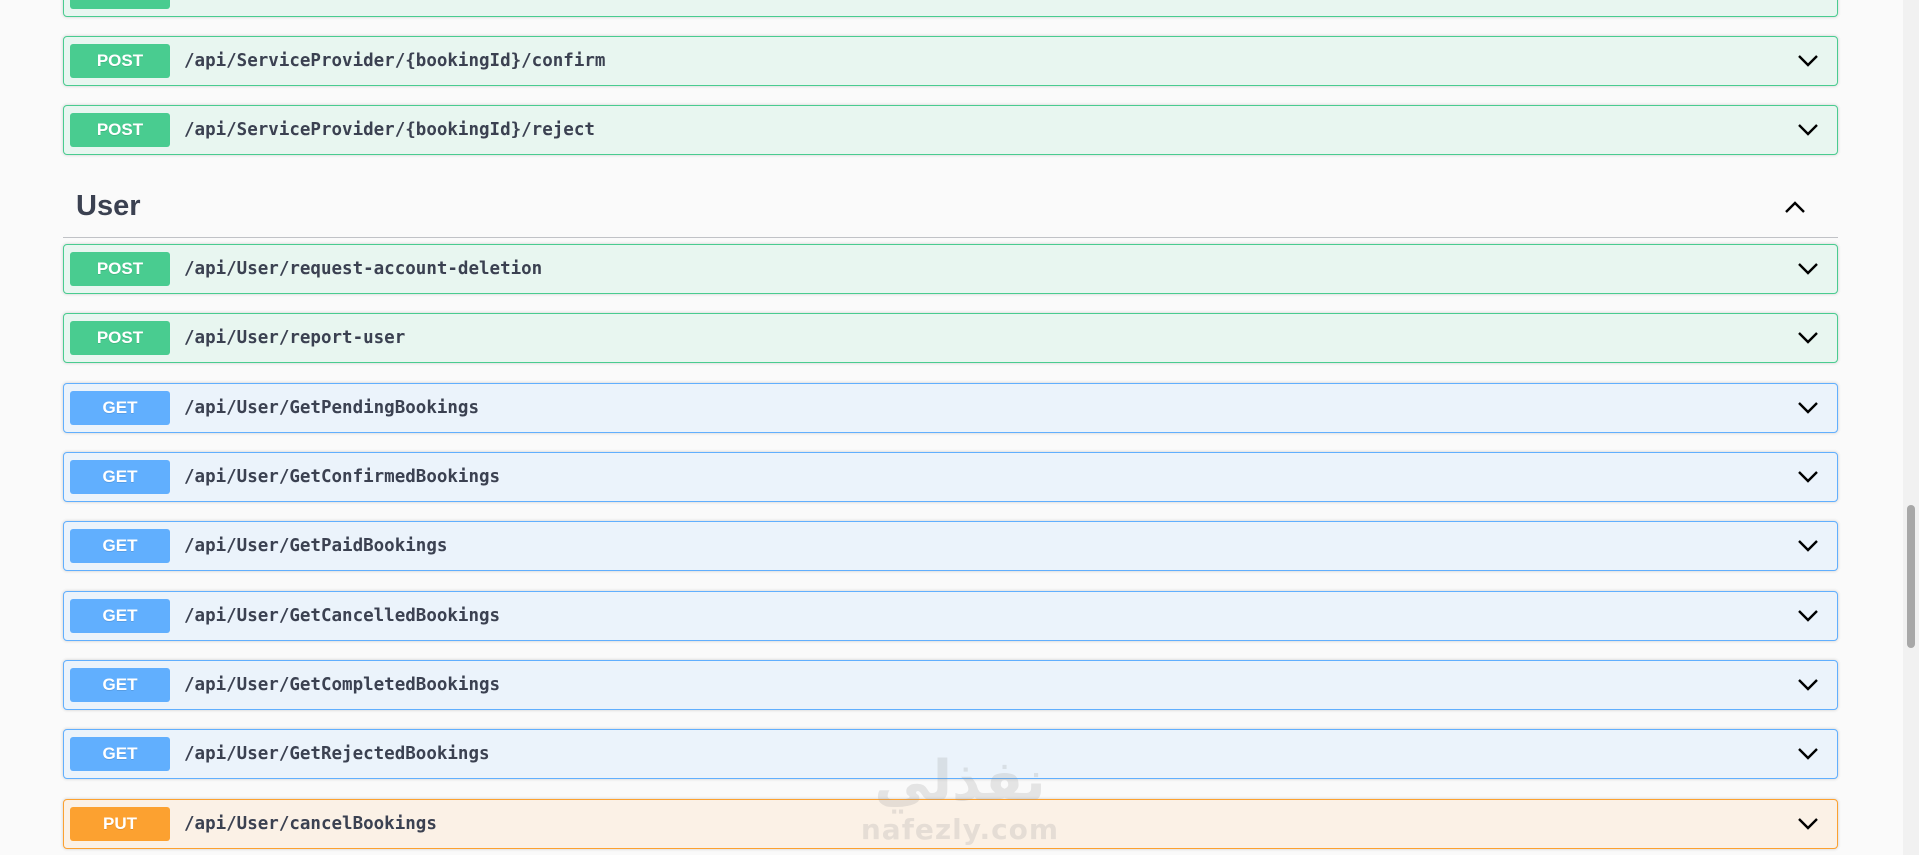 The width and height of the screenshot is (1919, 855). I want to click on opblock-path: /api/ServiceProvider/{bookingId}/confirm, so click(395, 61).